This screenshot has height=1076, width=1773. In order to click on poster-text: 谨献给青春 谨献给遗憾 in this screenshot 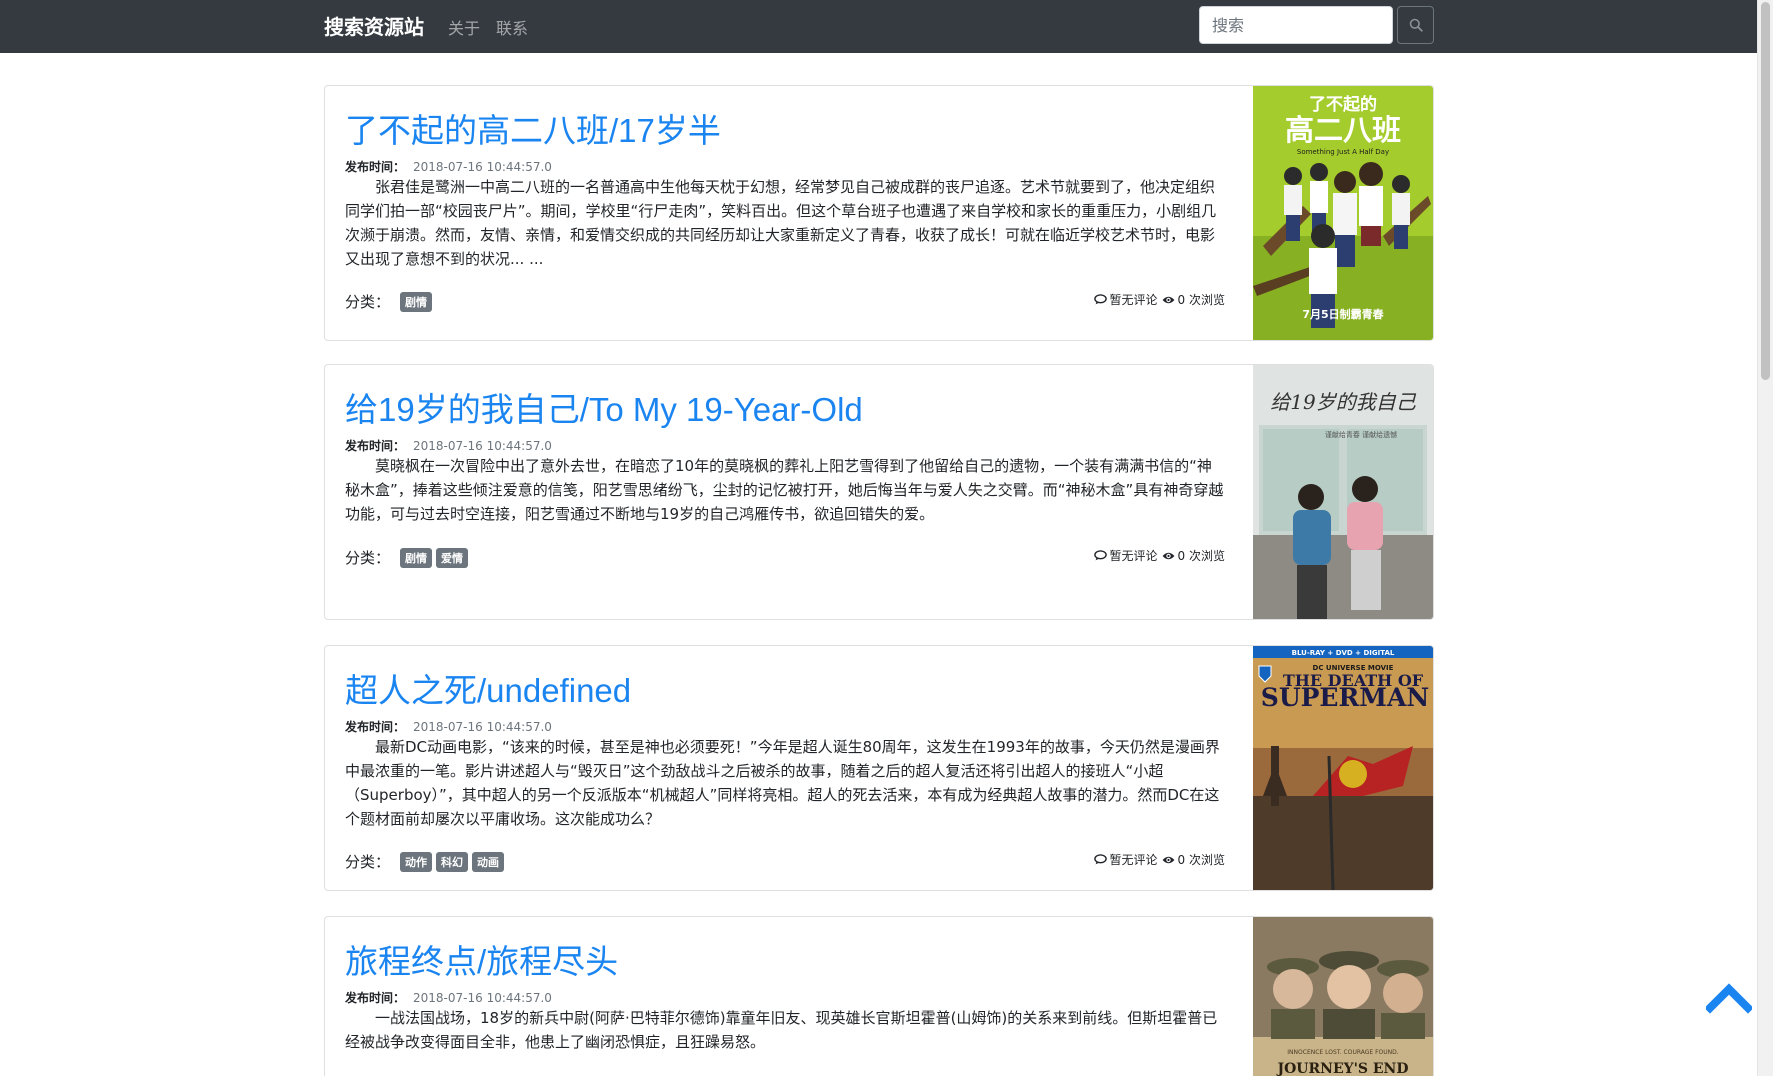, I will do `click(1361, 434)`.